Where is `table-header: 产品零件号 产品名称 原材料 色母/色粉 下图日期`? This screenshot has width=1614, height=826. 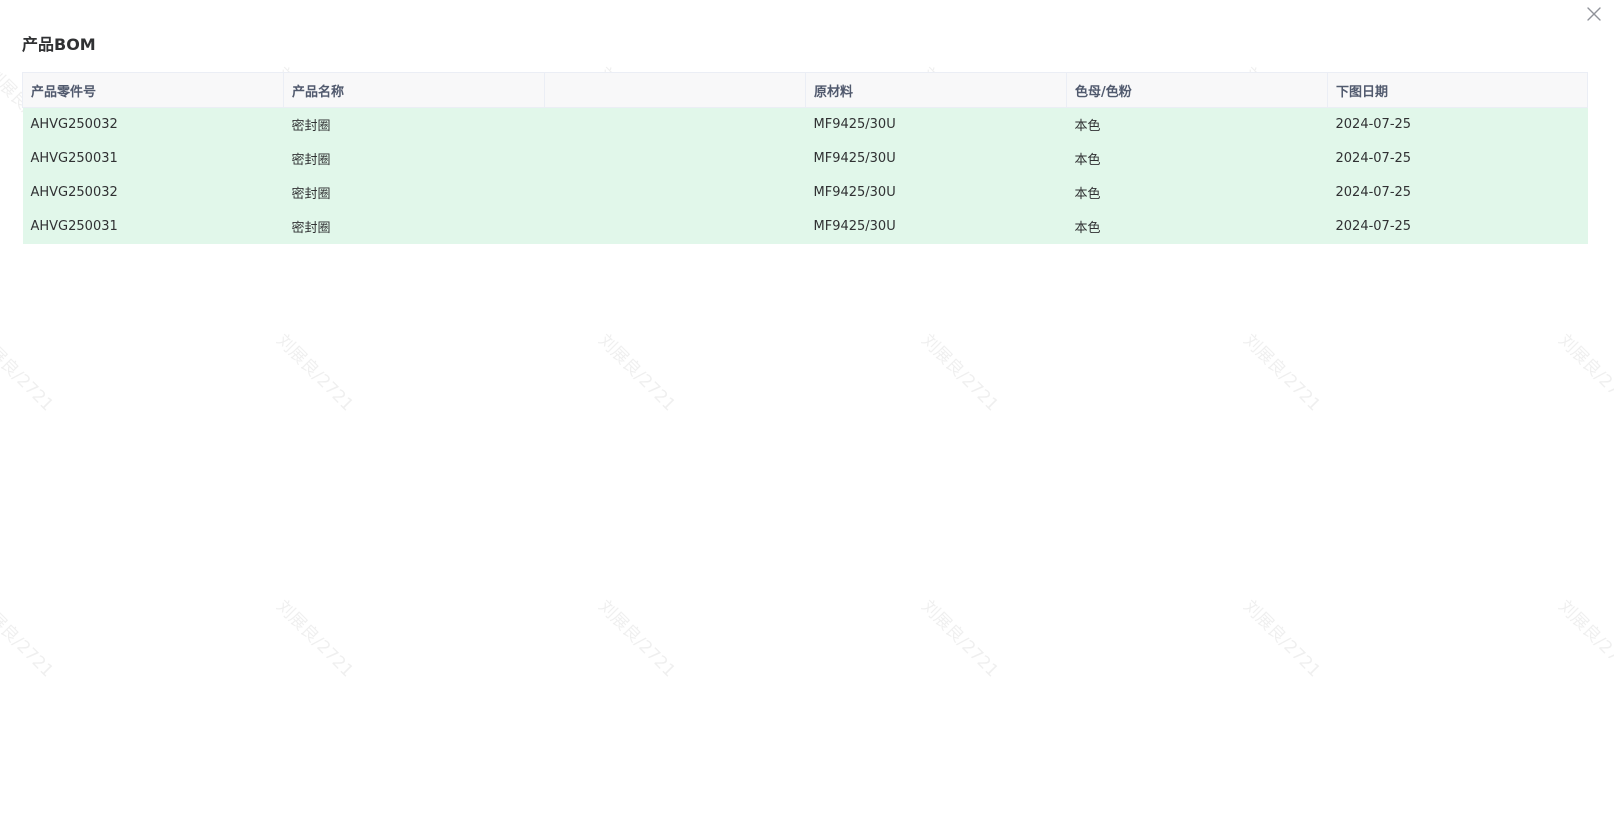 table-header: 产品零件号 产品名称 原材料 色母/色粉 下图日期 is located at coordinates (805, 90).